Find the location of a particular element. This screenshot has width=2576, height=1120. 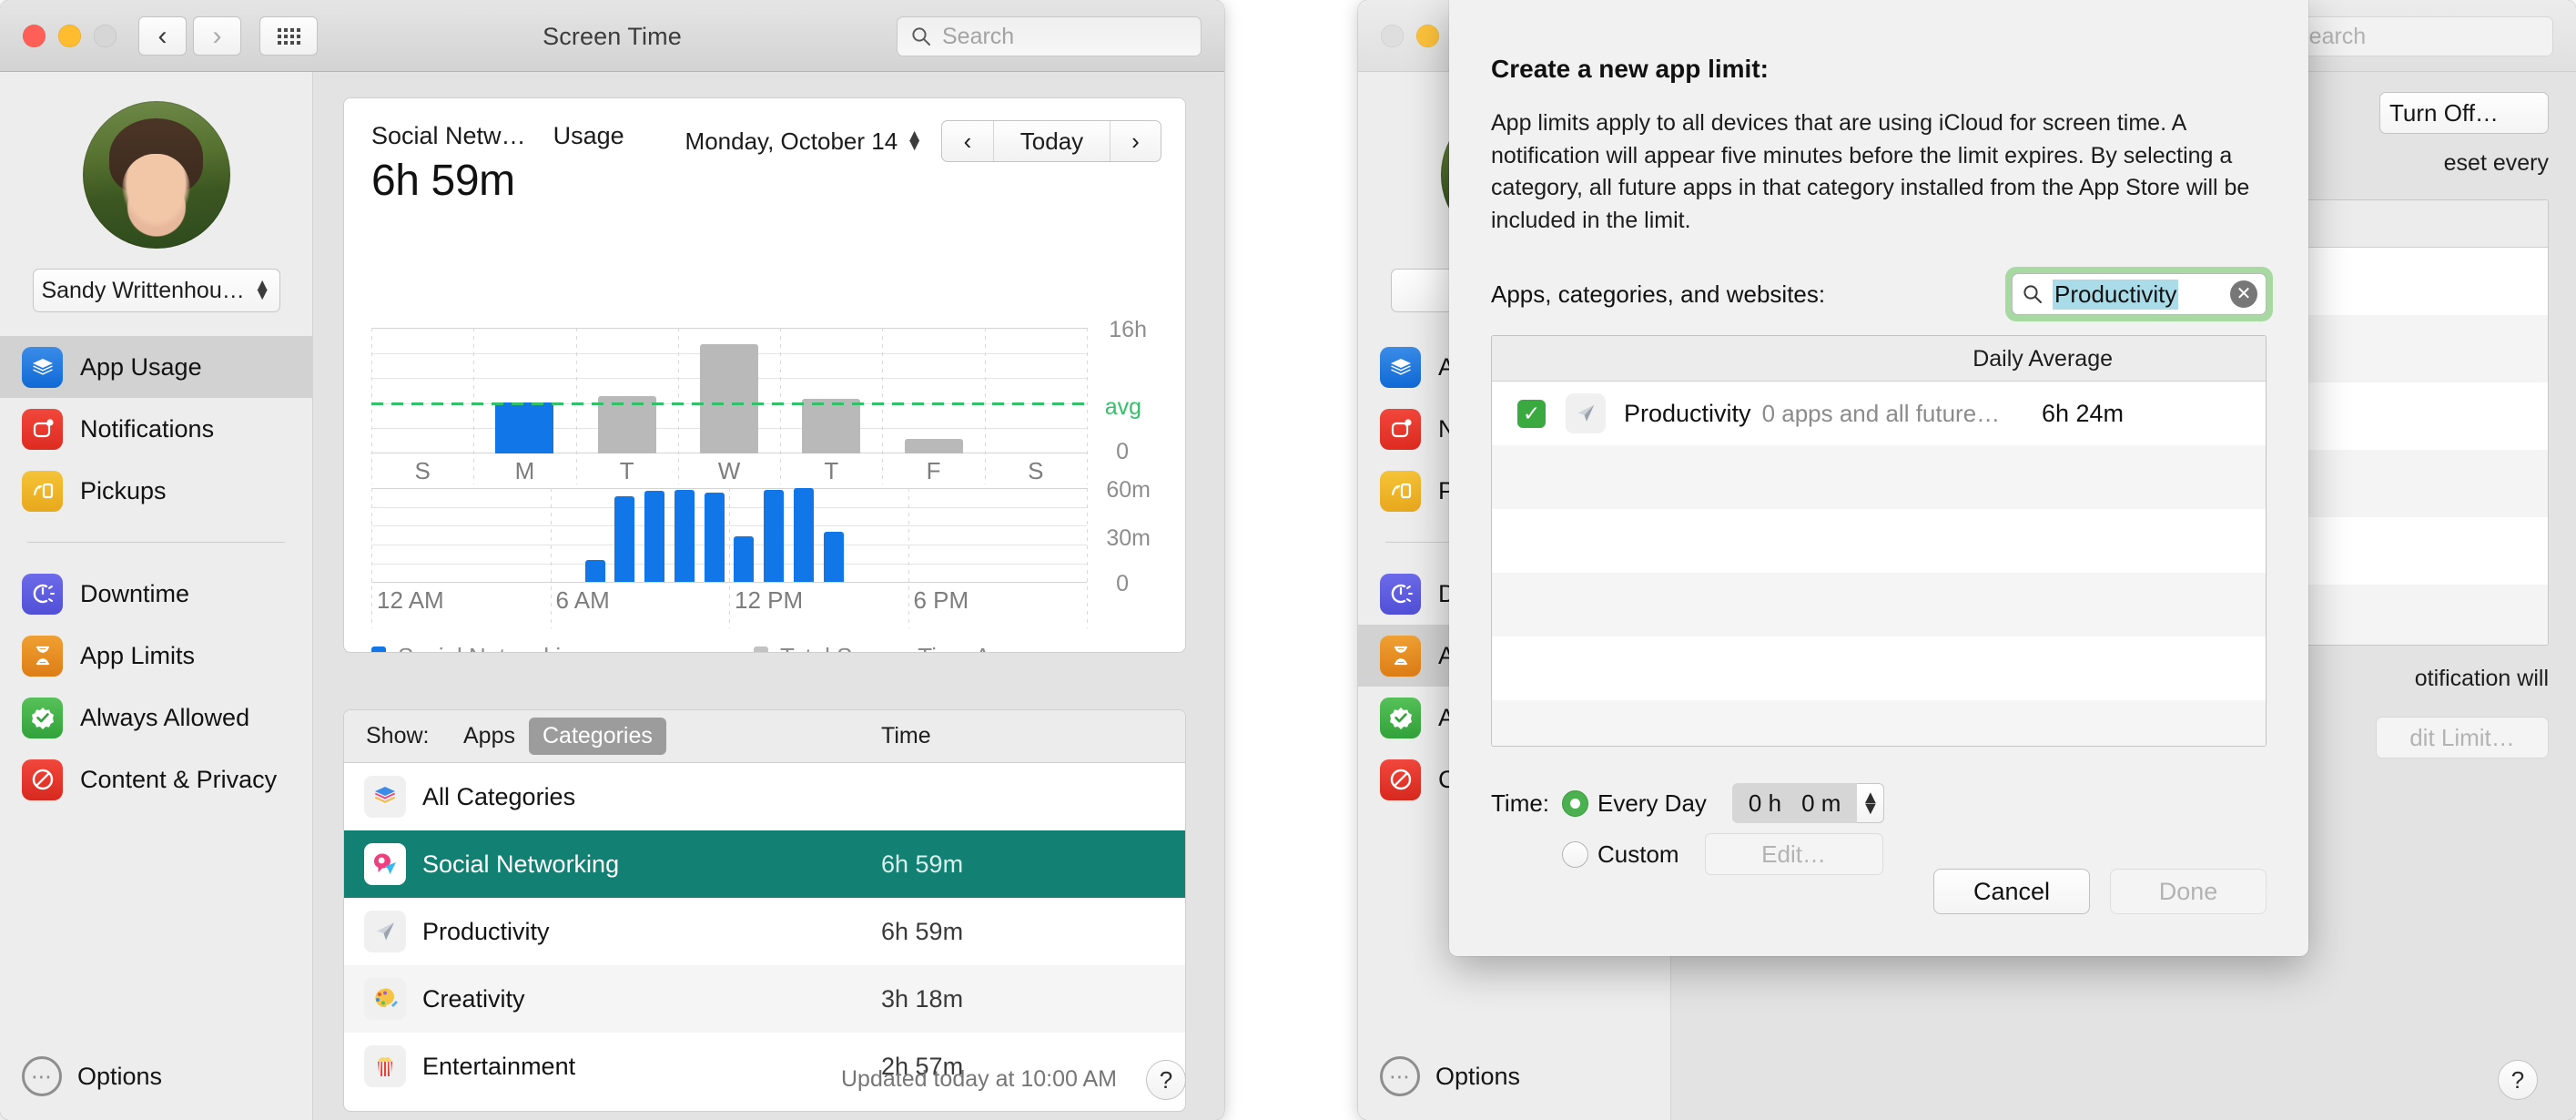

custom-label: Custom is located at coordinates (1638, 854).